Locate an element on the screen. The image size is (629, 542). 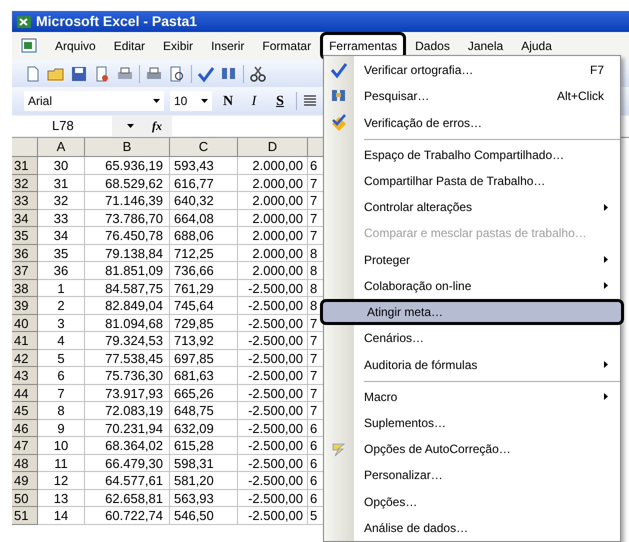
align-icon is located at coordinates (310, 101).